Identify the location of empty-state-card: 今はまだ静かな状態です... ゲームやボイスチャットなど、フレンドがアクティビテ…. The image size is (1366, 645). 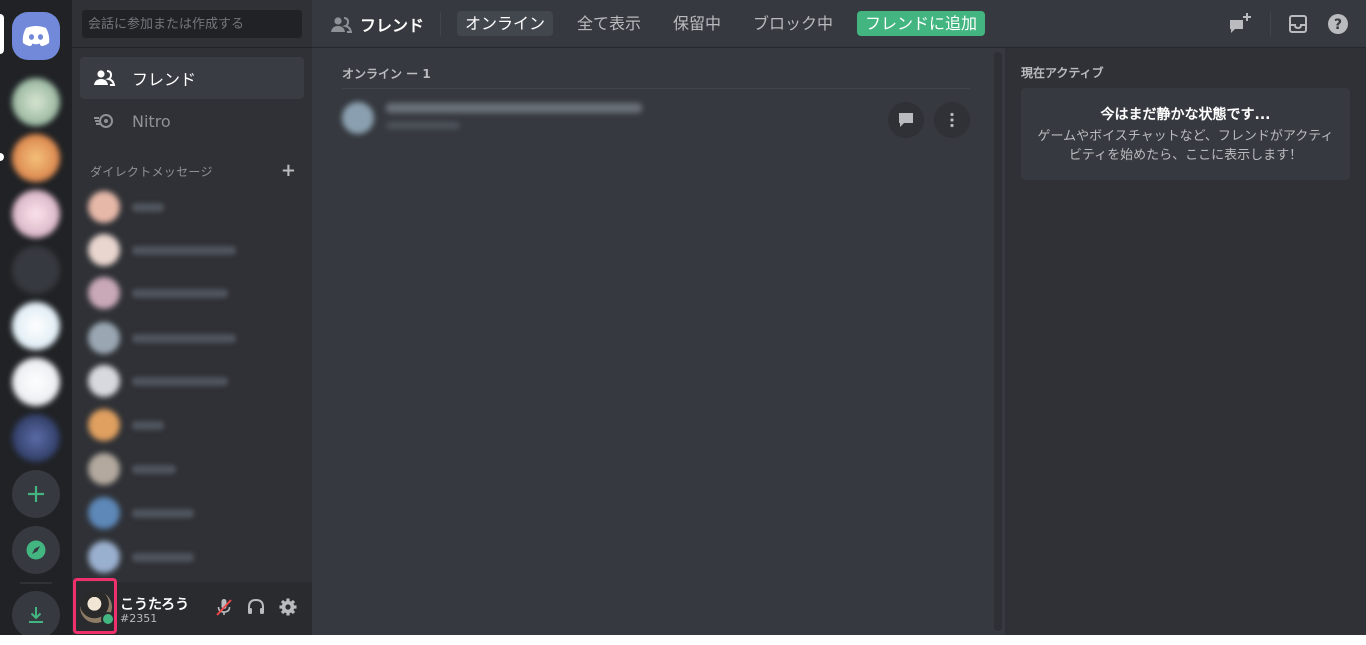
(1185, 134).